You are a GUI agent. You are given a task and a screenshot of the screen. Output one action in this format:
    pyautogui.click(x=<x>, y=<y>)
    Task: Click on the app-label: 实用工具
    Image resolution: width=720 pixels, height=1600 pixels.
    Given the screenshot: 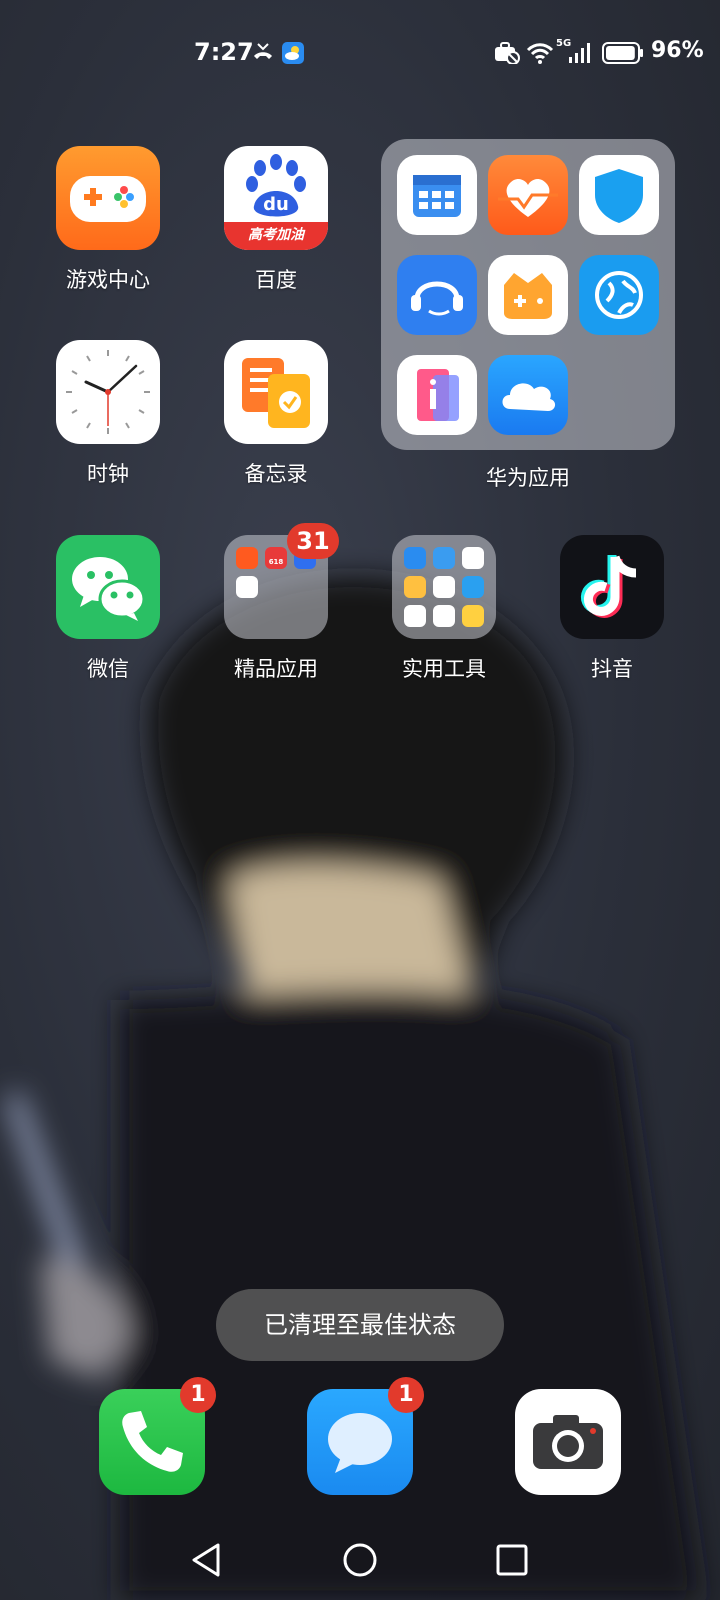 What is the action you would take?
    pyautogui.click(x=444, y=669)
    